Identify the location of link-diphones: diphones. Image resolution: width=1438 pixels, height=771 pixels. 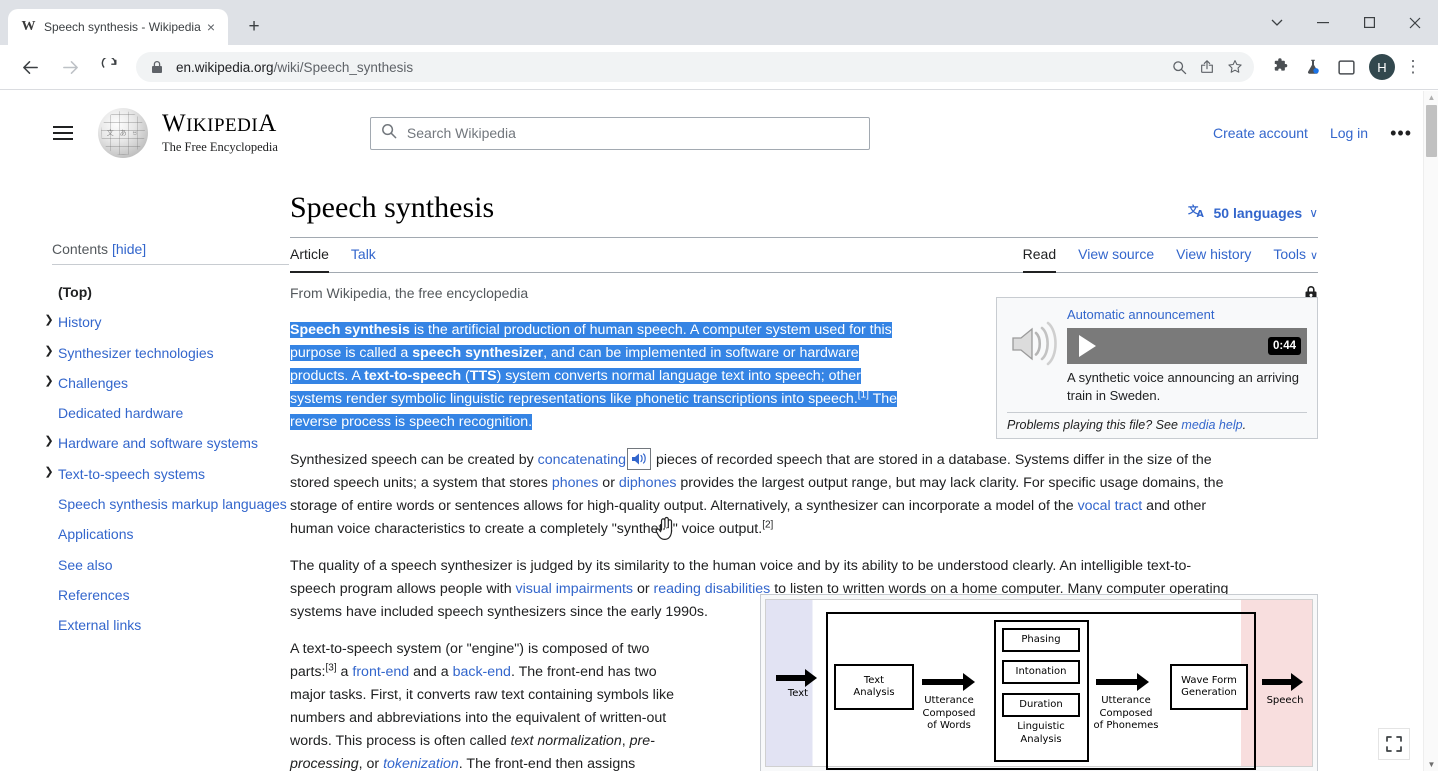
(648, 483).